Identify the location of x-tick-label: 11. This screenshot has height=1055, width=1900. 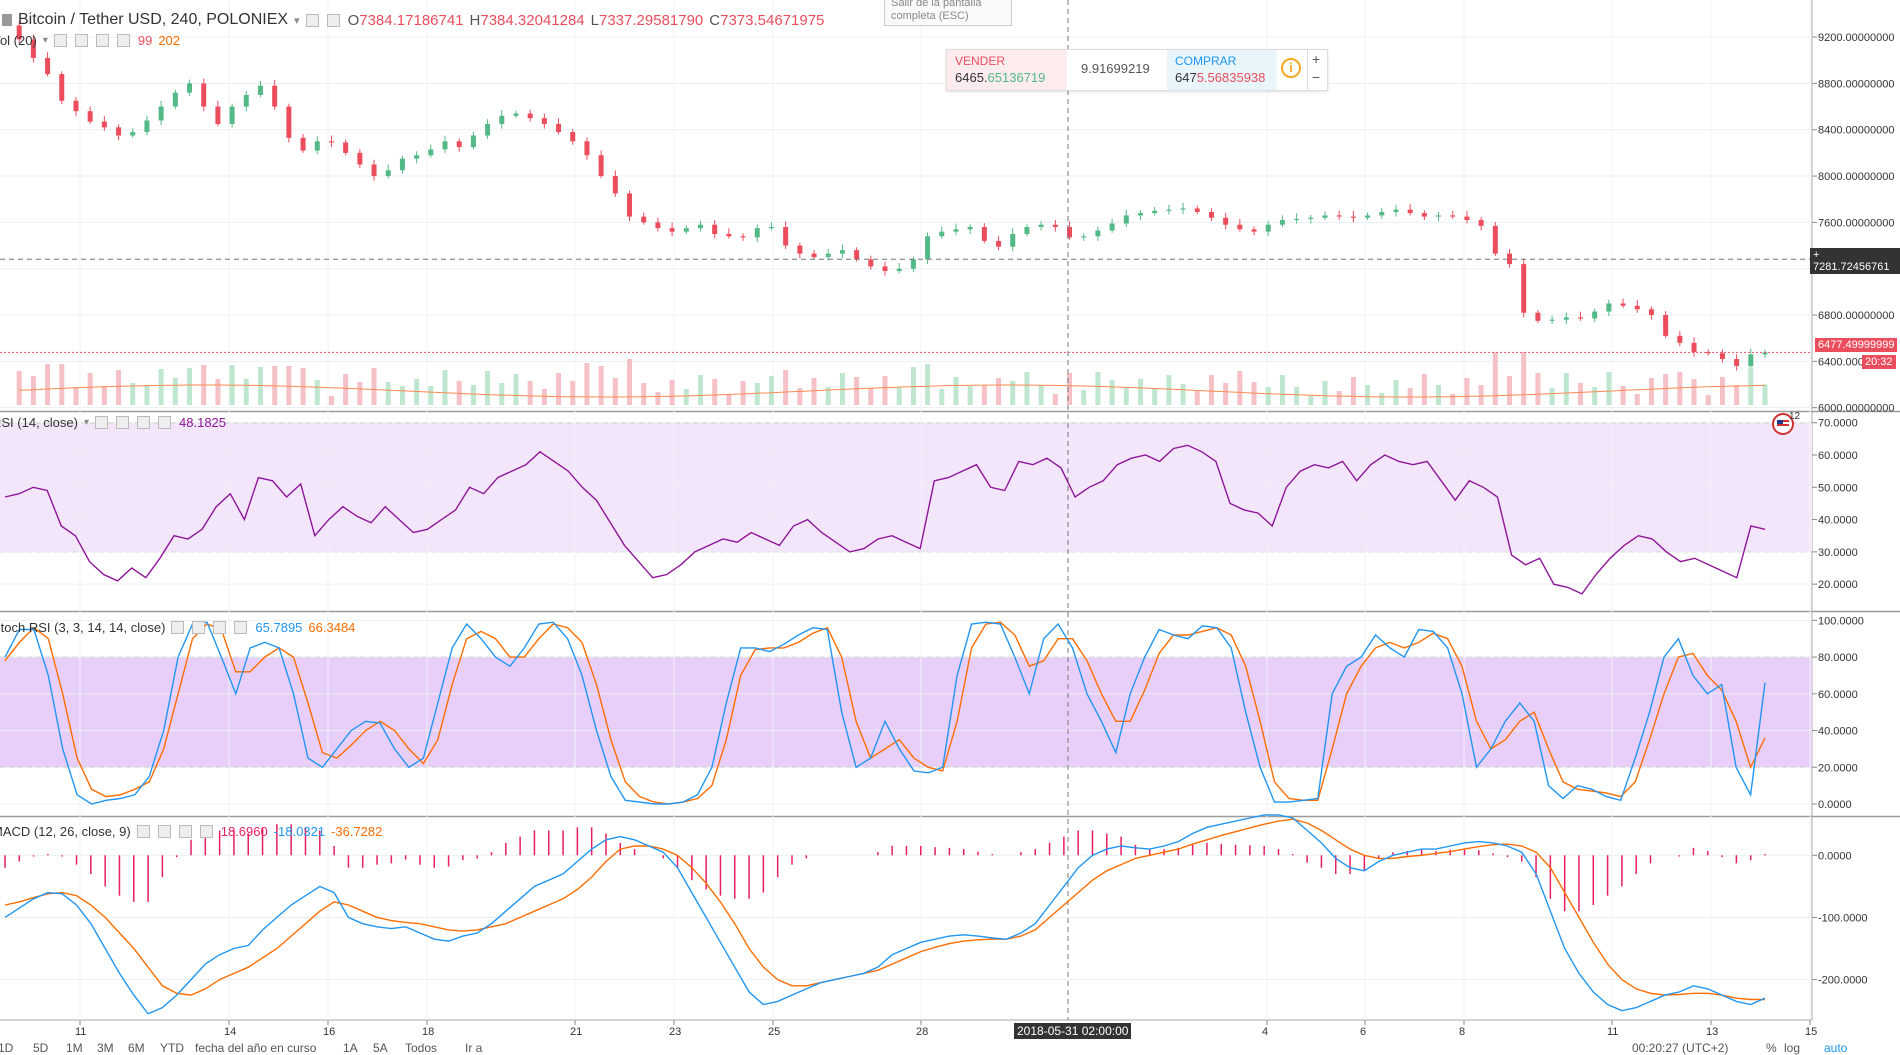
(1612, 1032).